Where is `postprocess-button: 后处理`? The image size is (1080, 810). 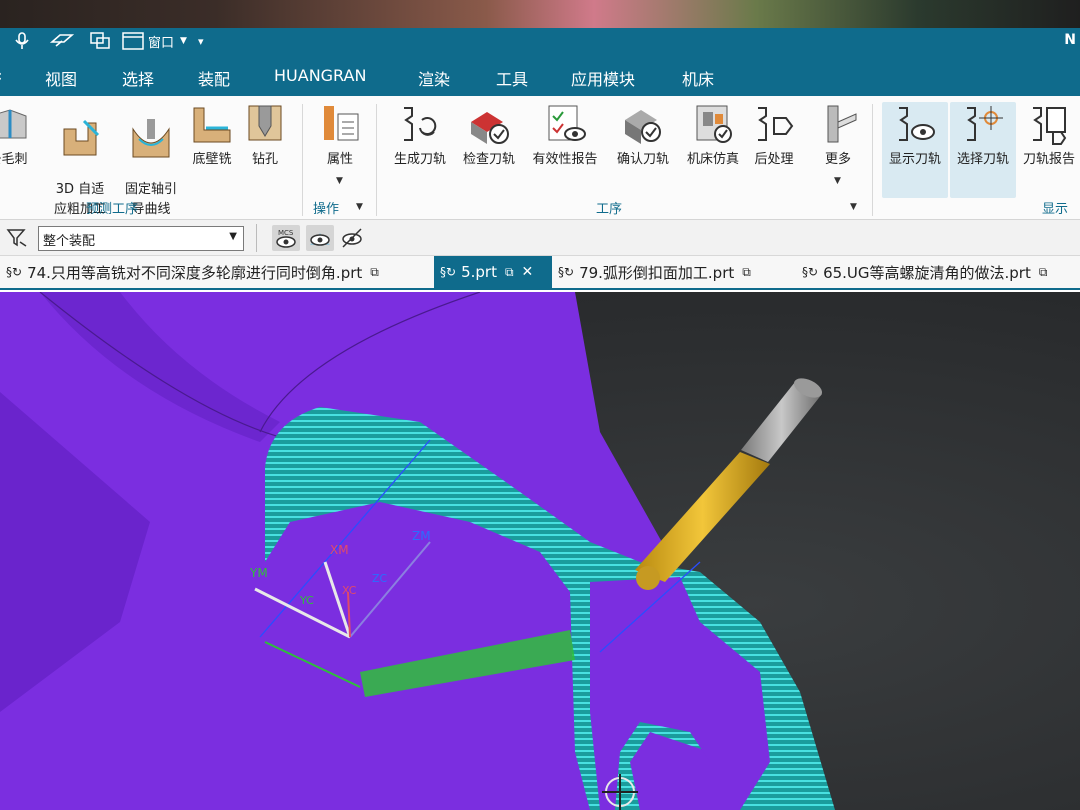
postprocess-button: 后处理 is located at coordinates (774, 148).